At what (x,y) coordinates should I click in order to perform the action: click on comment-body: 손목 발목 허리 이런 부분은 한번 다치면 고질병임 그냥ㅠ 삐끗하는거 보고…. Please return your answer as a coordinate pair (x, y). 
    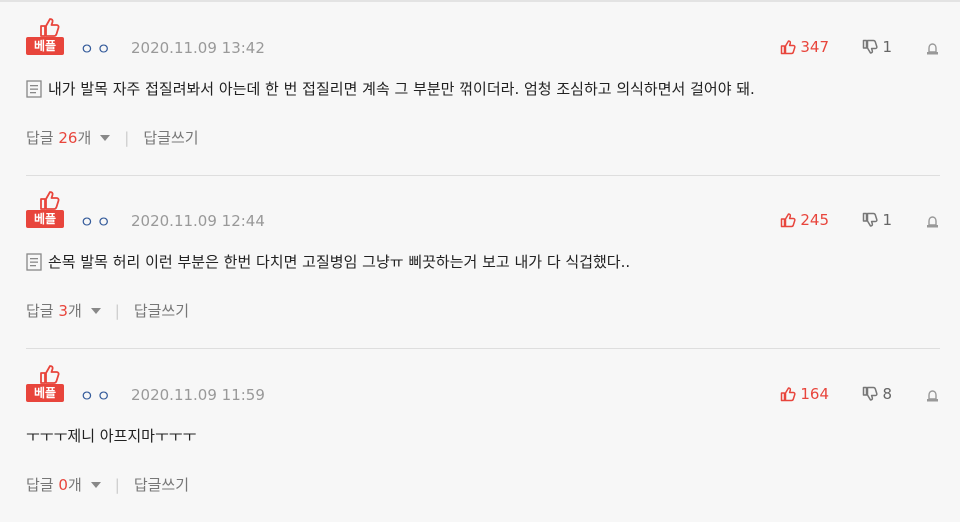
    Looking at the image, I should click on (328, 261).